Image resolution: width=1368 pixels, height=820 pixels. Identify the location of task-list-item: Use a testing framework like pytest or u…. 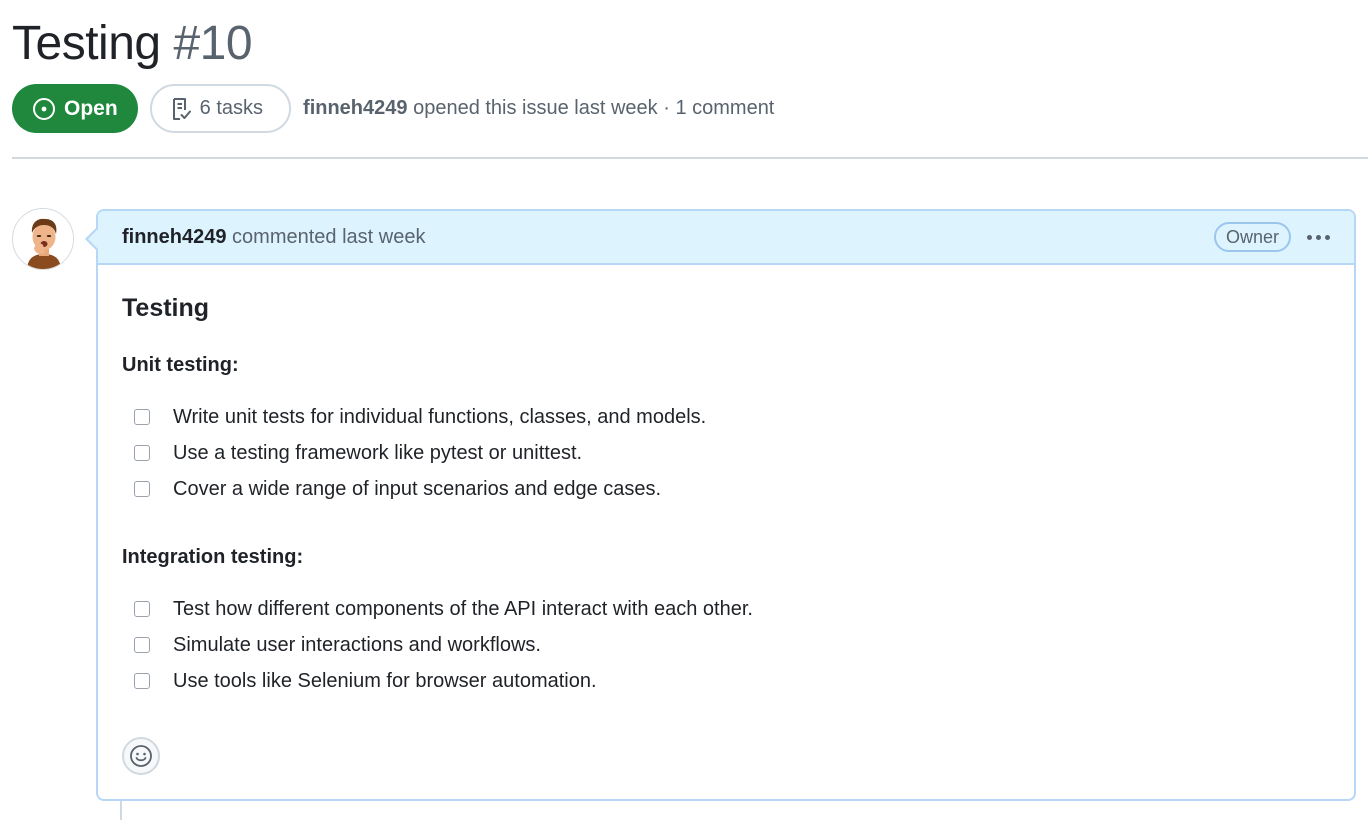
(726, 453).